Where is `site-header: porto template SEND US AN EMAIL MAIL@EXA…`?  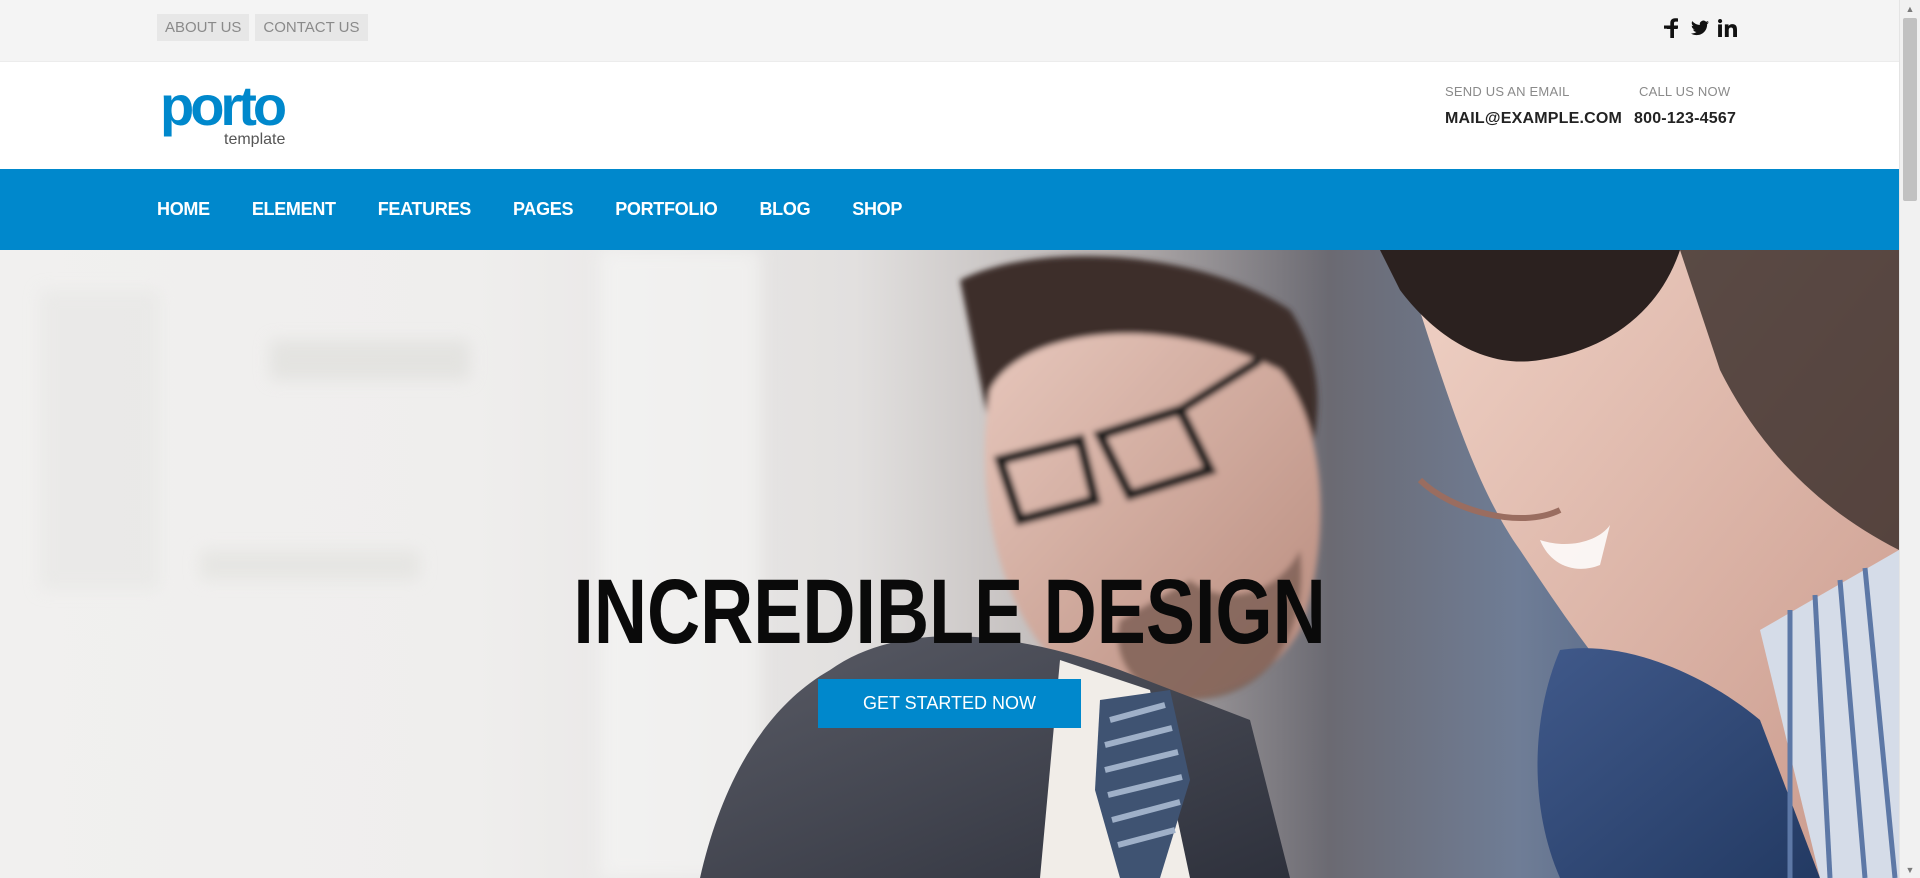
site-header: porto template SEND US AN EMAIL MAIL@EXA… is located at coordinates (949, 115).